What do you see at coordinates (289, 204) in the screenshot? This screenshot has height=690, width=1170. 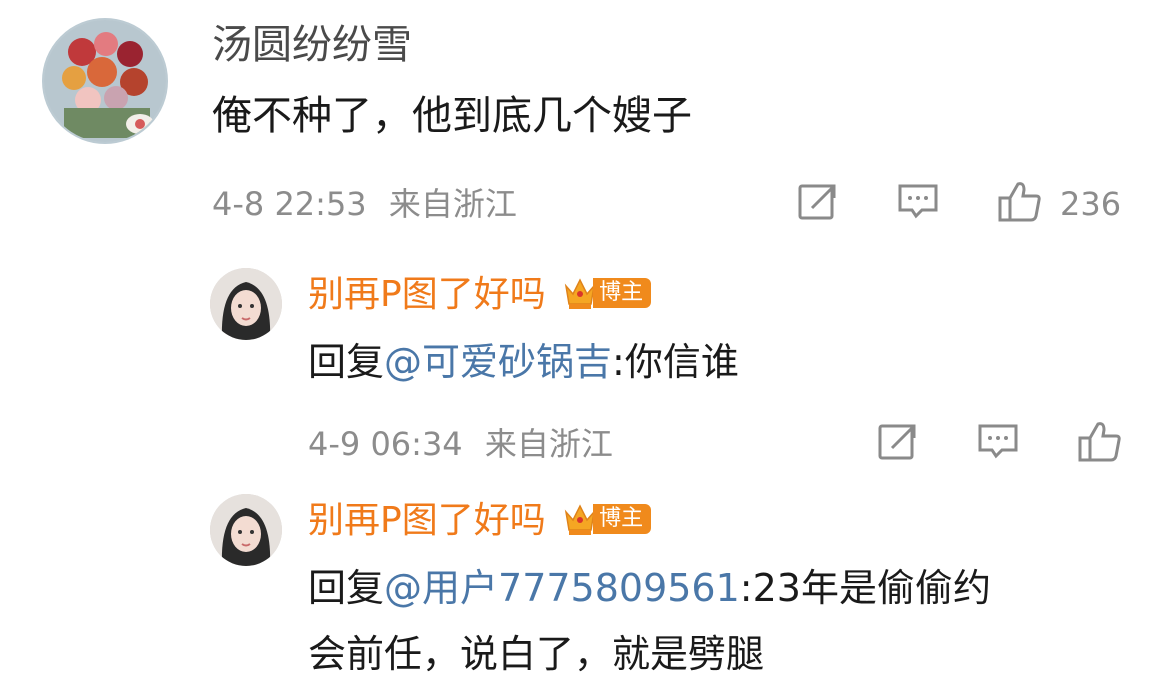 I see `comment-time-text: 4-8 22:53` at bounding box center [289, 204].